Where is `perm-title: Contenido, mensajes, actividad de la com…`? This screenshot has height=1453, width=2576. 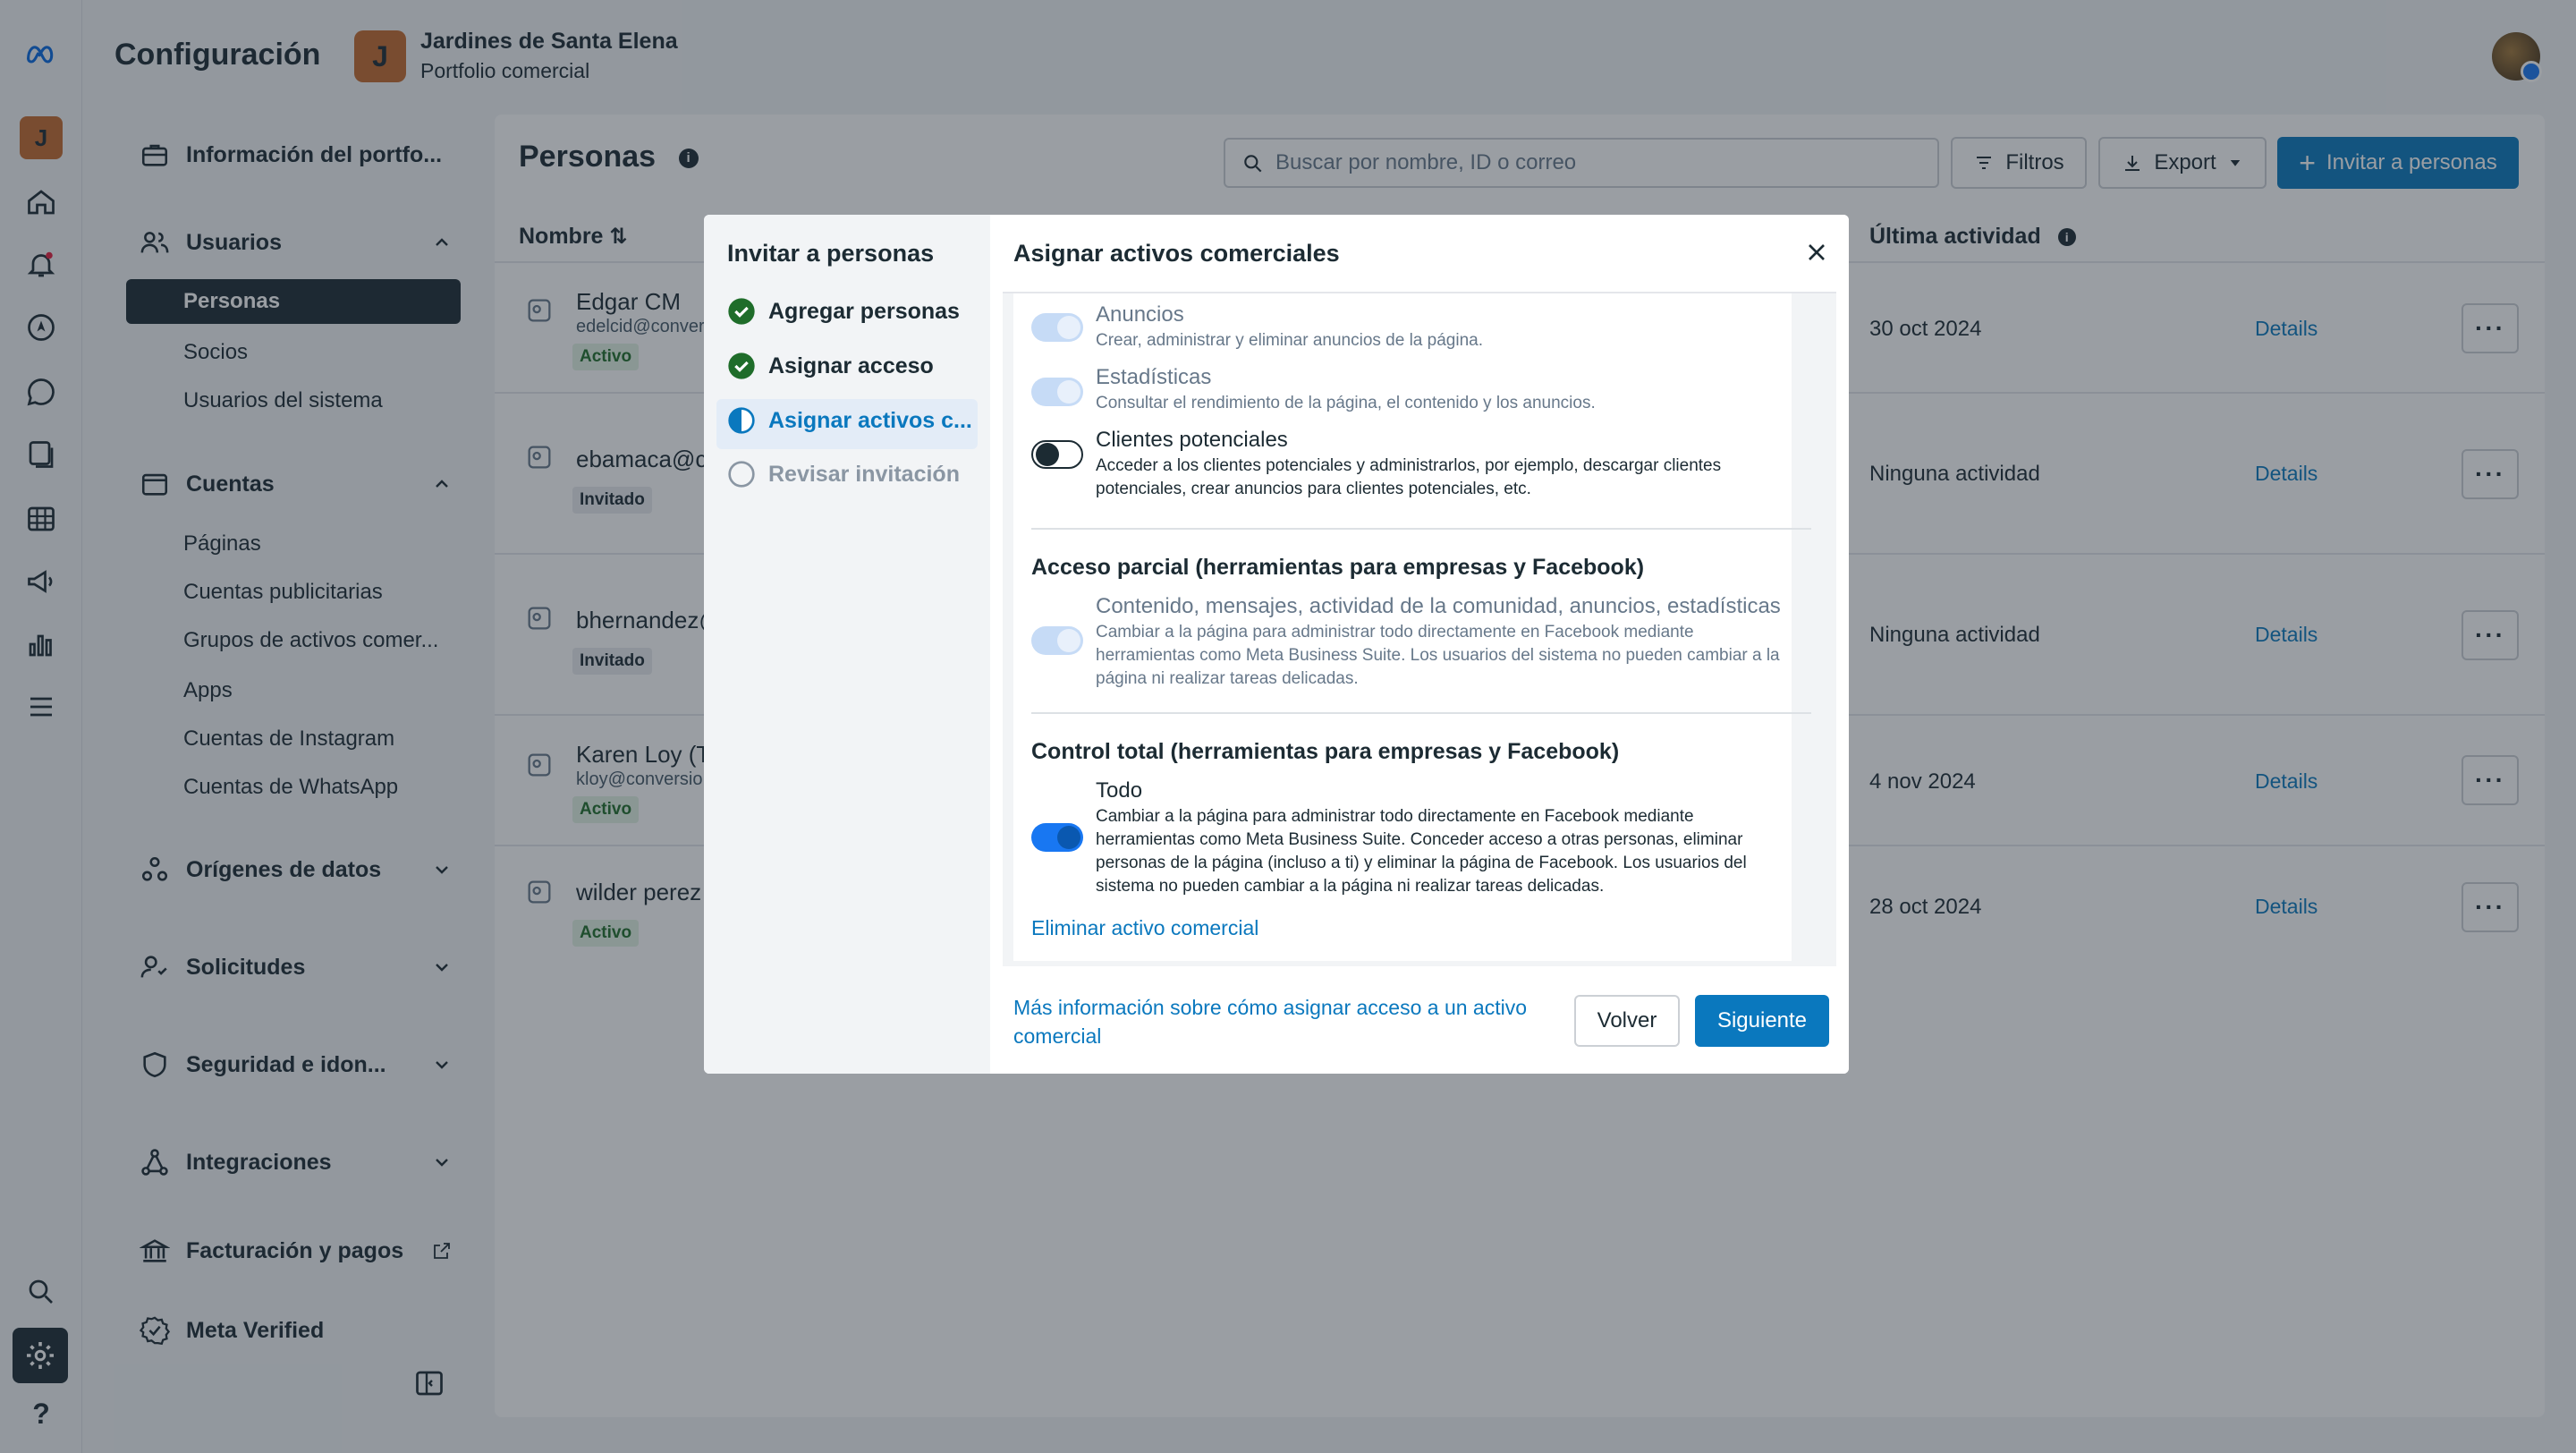
perm-title: Contenido, mensajes, actividad de la com… is located at coordinates (1438, 606).